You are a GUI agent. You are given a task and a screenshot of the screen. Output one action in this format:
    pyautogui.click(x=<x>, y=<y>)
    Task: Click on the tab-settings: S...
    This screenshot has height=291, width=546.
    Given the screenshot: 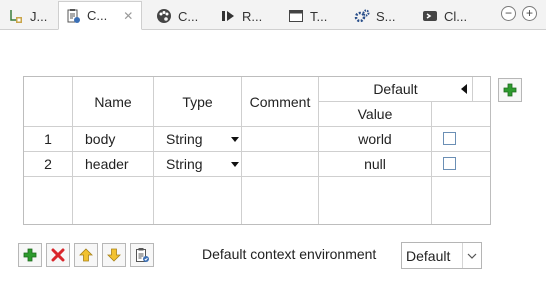 What is the action you would take?
    pyautogui.click(x=375, y=16)
    